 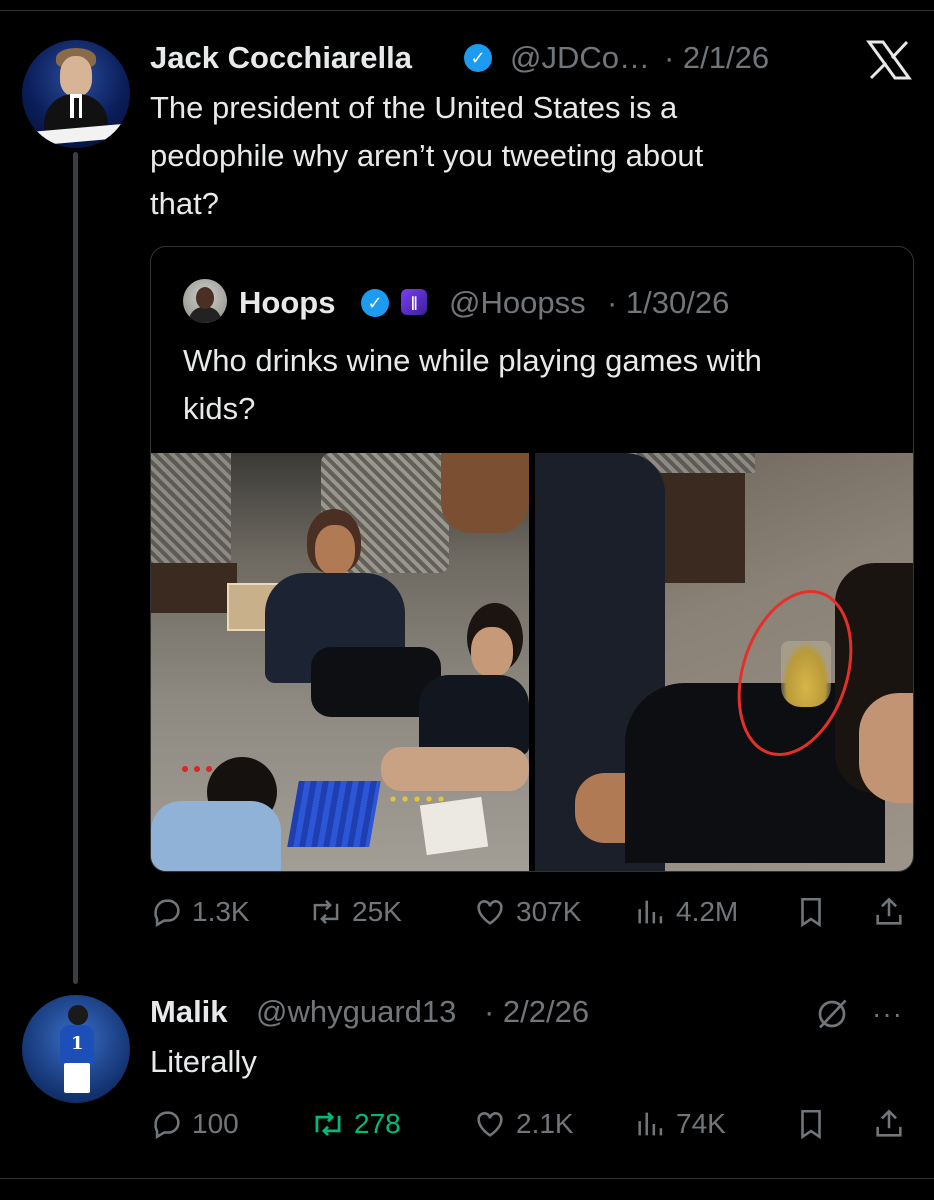 I want to click on hoodie-print, so click(x=580, y=653).